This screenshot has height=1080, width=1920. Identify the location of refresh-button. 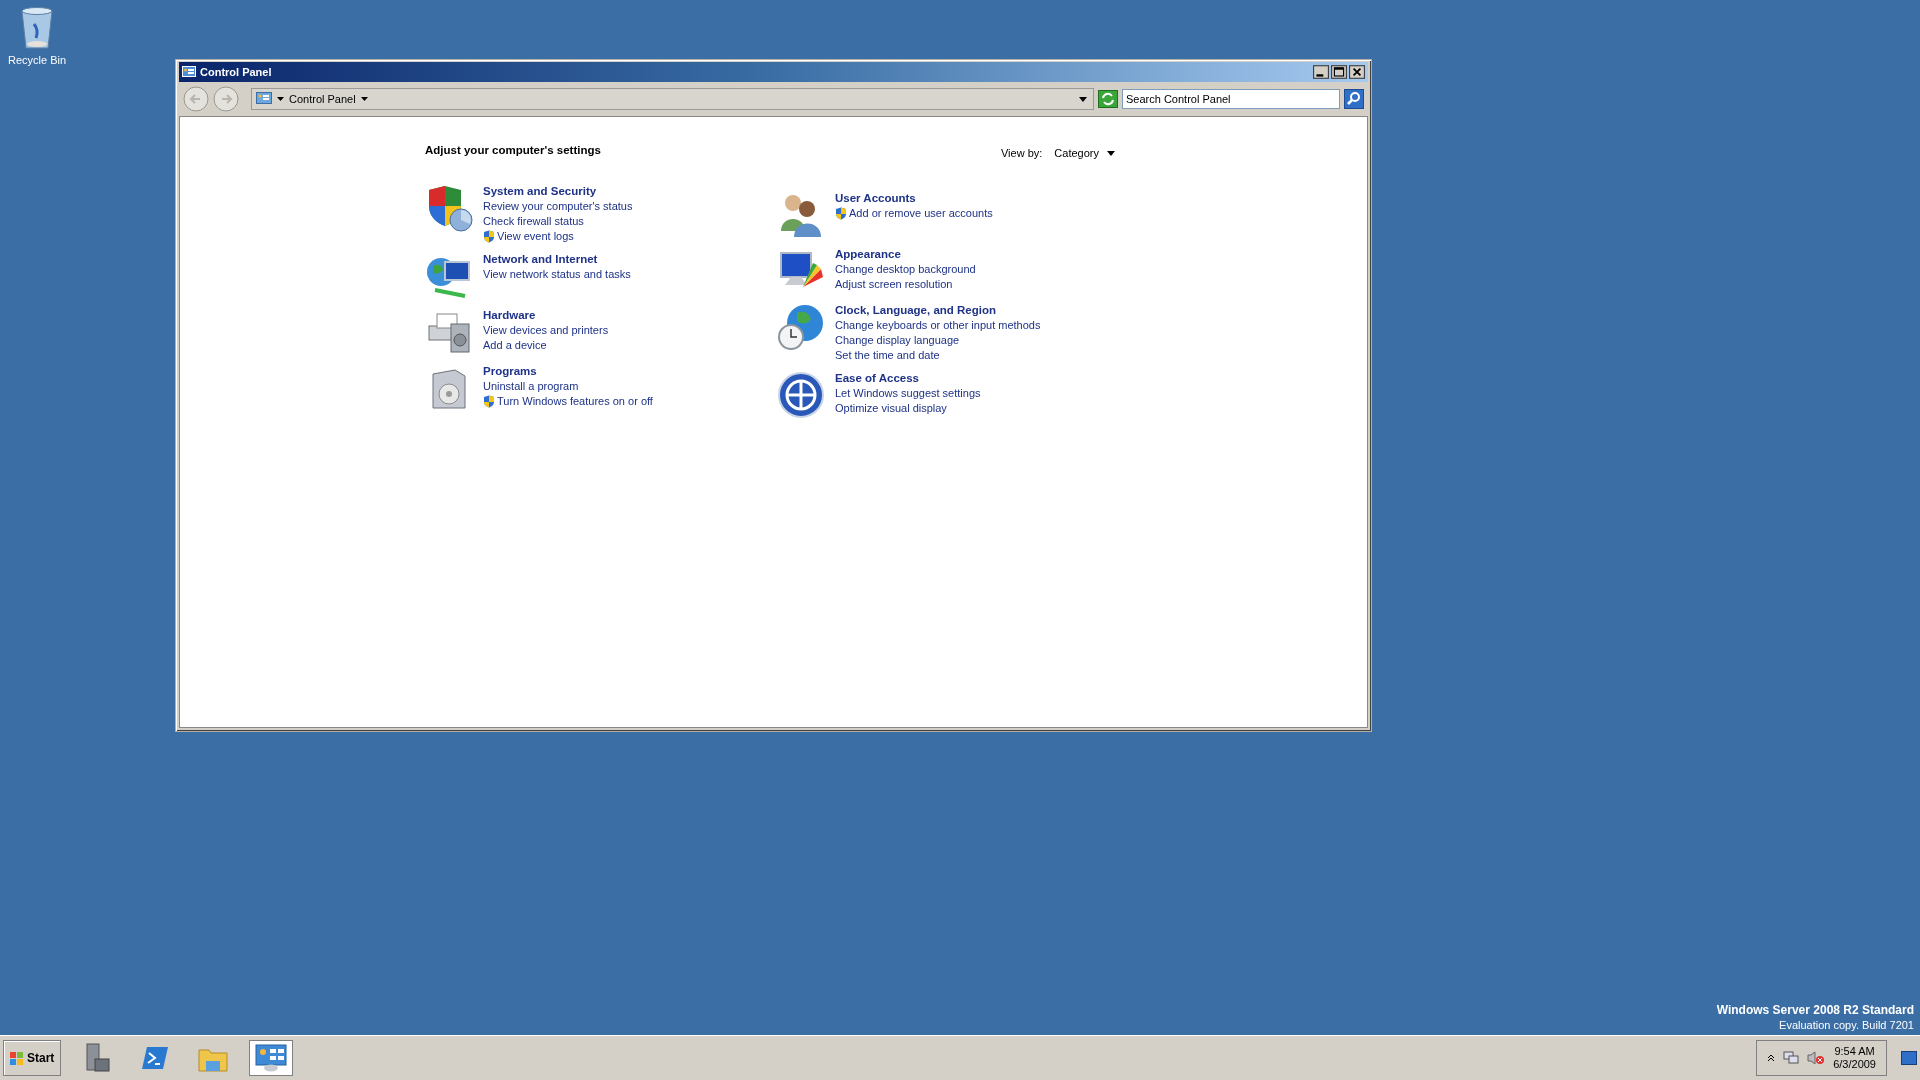
(1108, 99).